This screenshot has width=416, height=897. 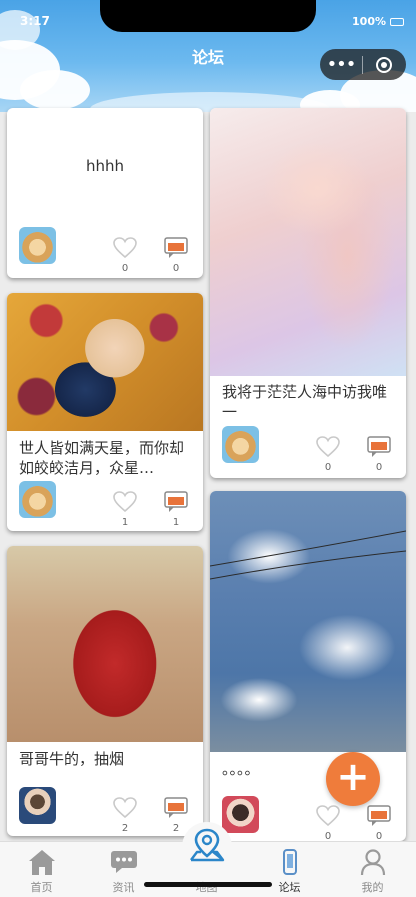 I want to click on tab-forum: 论坛, so click(x=289, y=869).